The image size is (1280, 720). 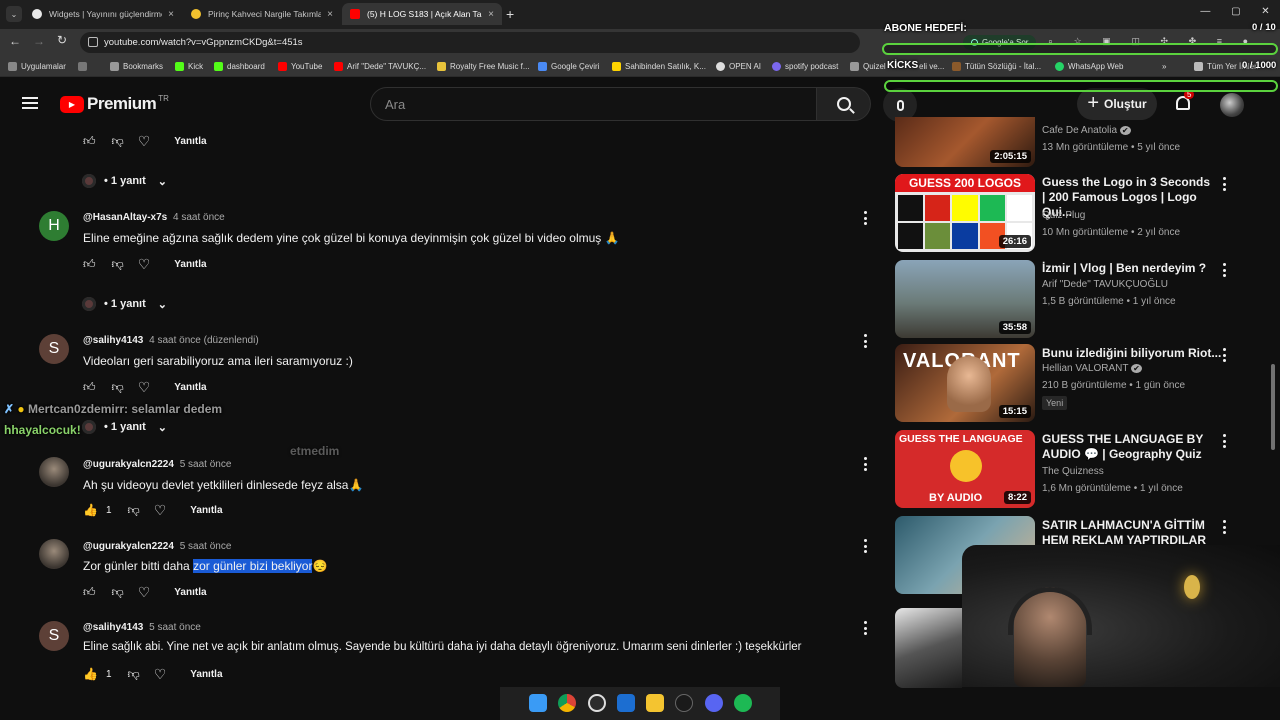 I want to click on channel-name: The Quizness, so click(x=1073, y=471).